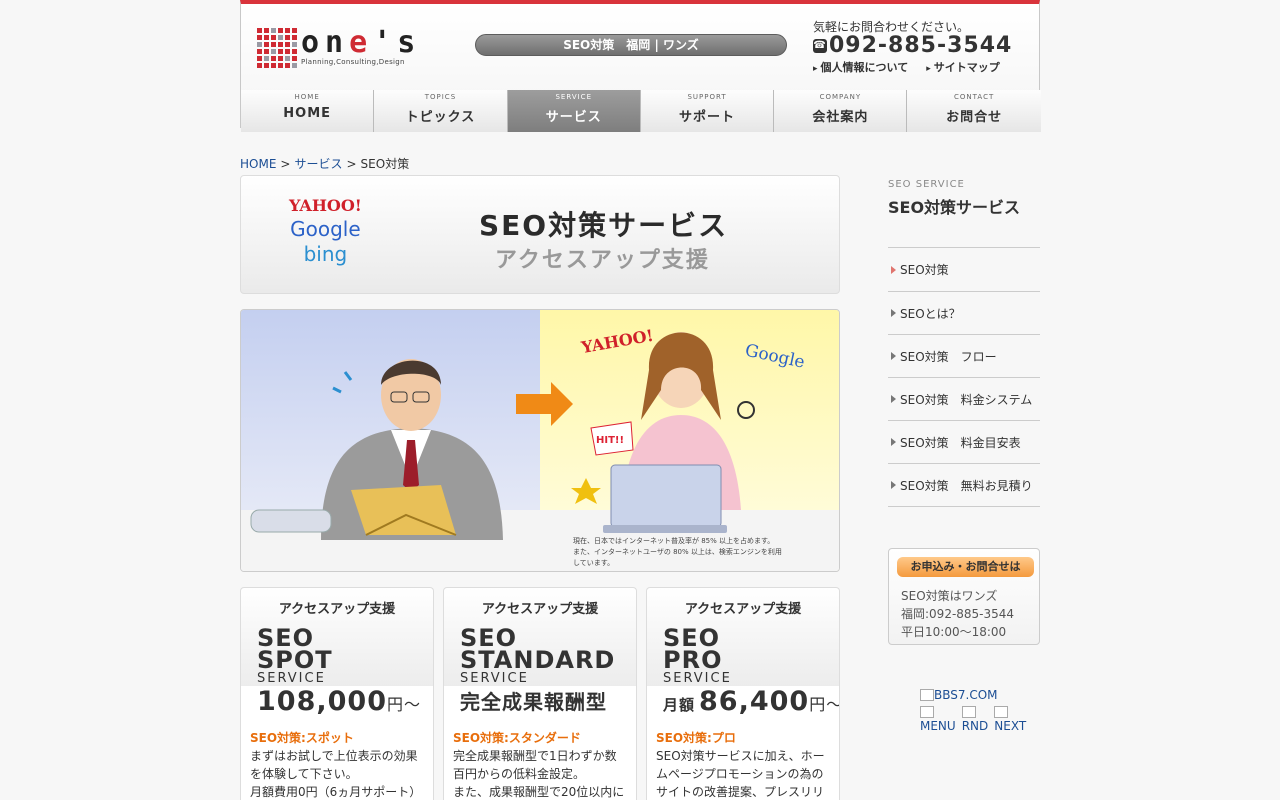  What do you see at coordinates (973, 695) in the screenshot?
I see `bbs-link: BBS7.COM` at bounding box center [973, 695].